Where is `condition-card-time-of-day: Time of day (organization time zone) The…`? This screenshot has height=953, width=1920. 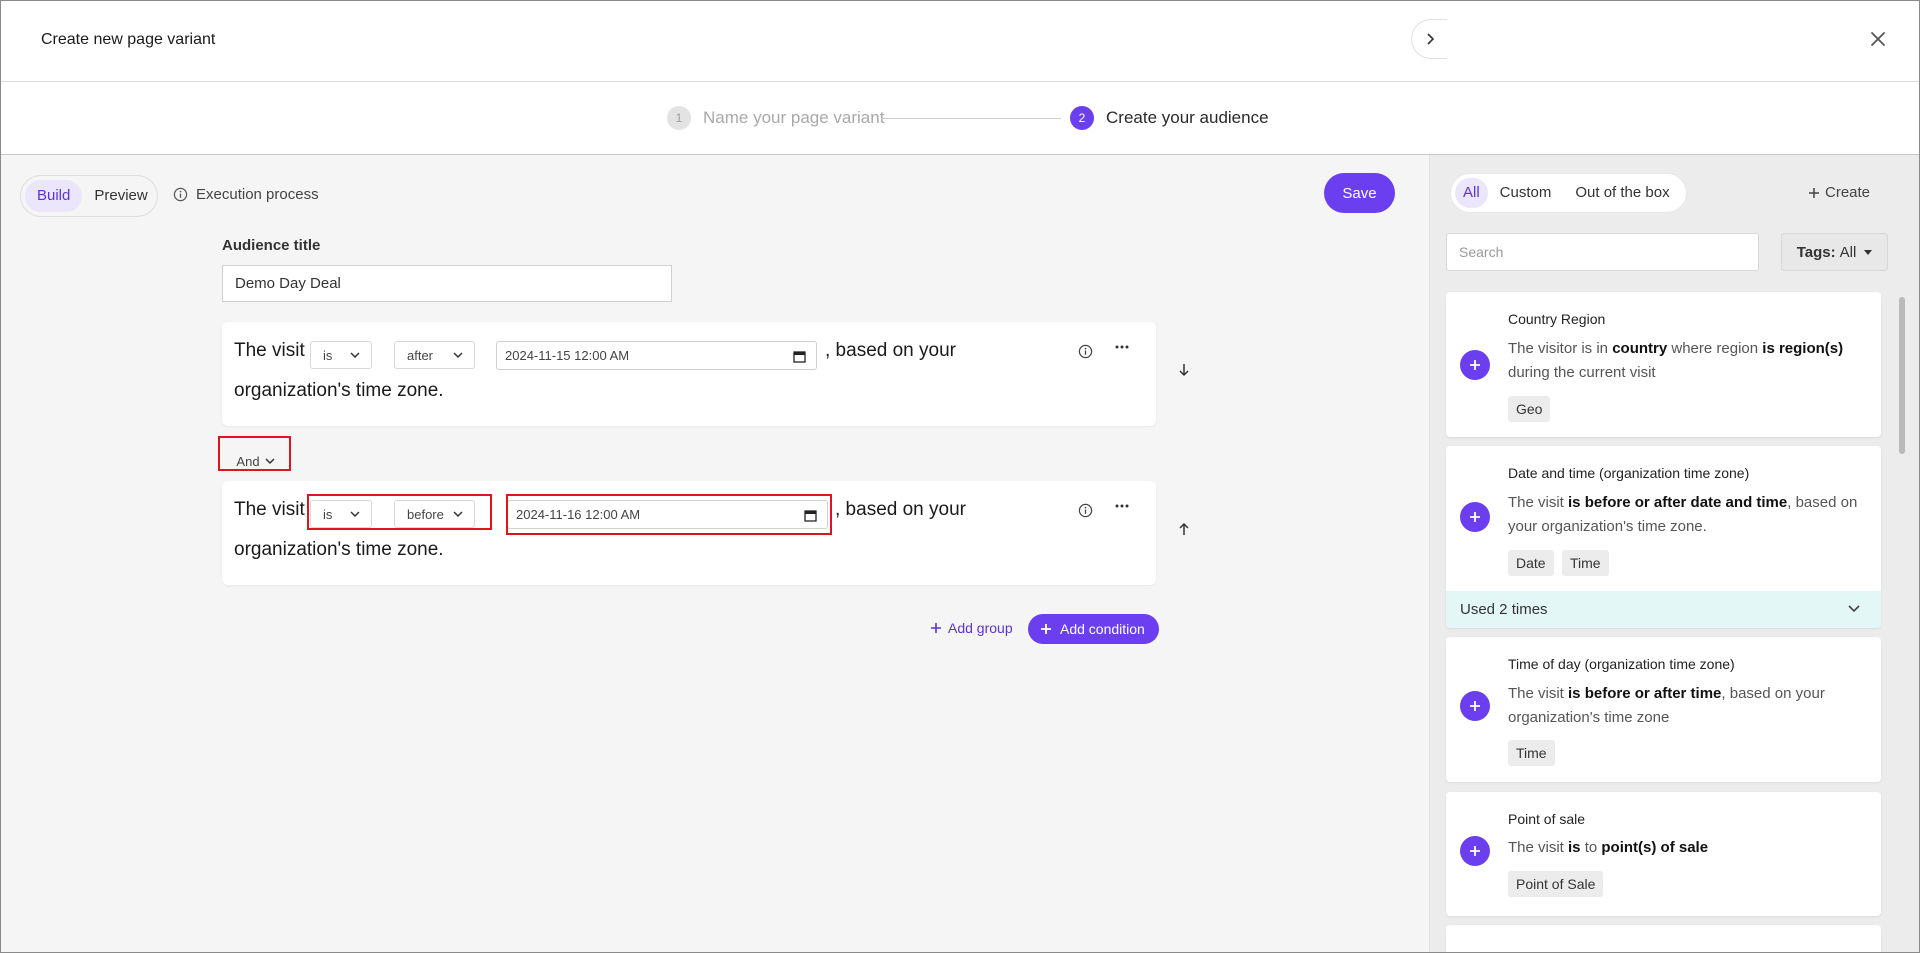
condition-card-time-of-day: Time of day (organization time zone) The… is located at coordinates (1663, 709).